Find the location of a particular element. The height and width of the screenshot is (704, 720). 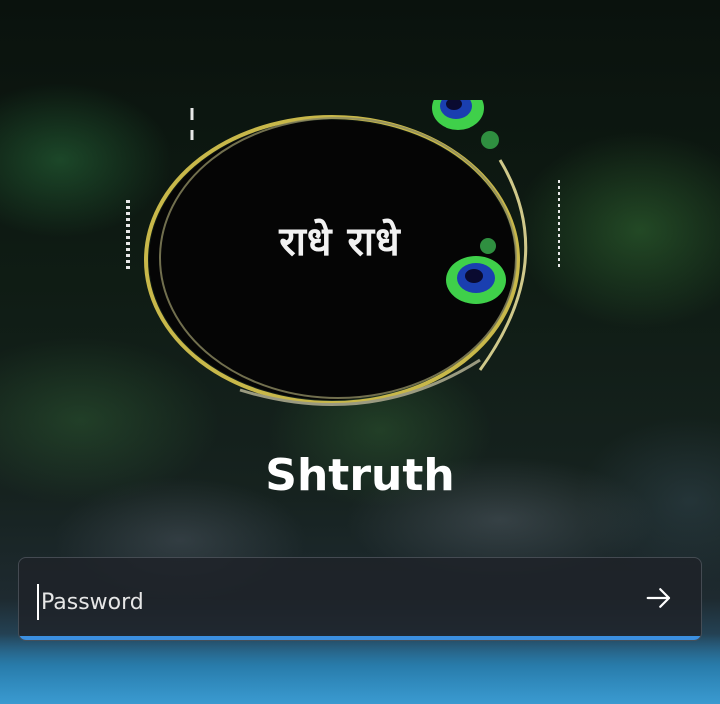

wallpaper-water is located at coordinates (360, 669).